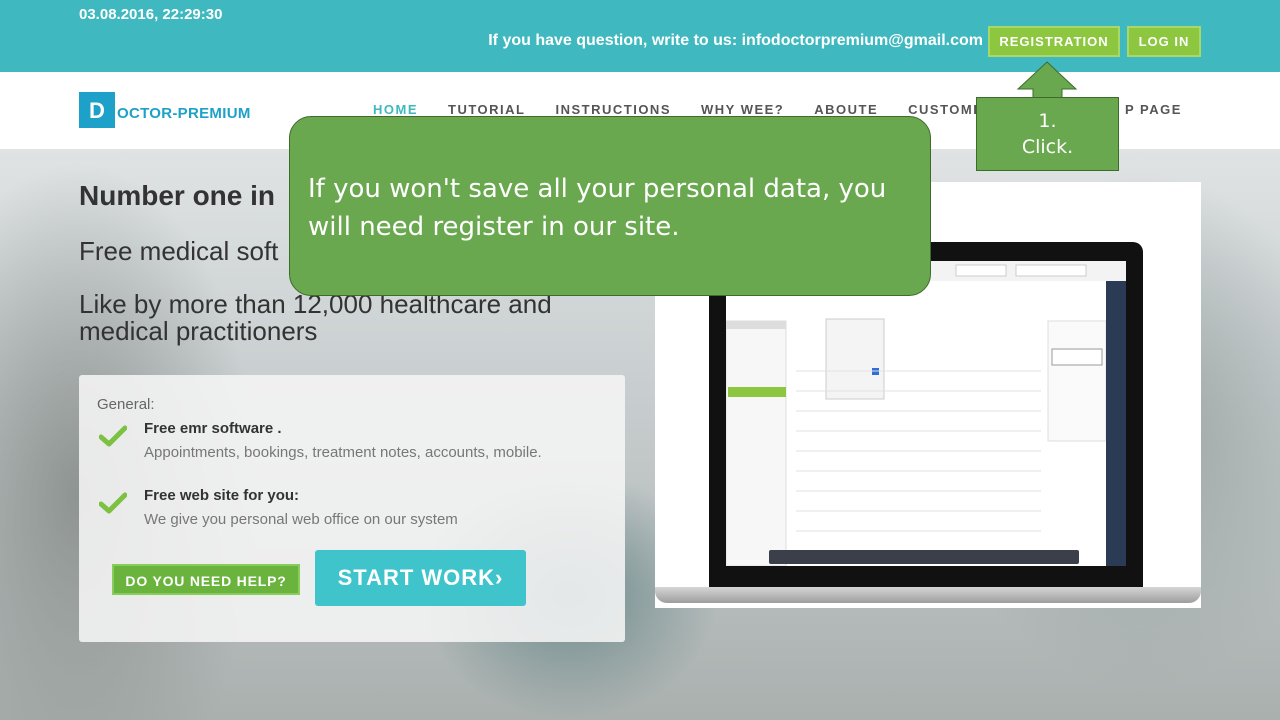 This screenshot has height=720, width=1280. I want to click on app-screenshot-image, so click(925, 414).